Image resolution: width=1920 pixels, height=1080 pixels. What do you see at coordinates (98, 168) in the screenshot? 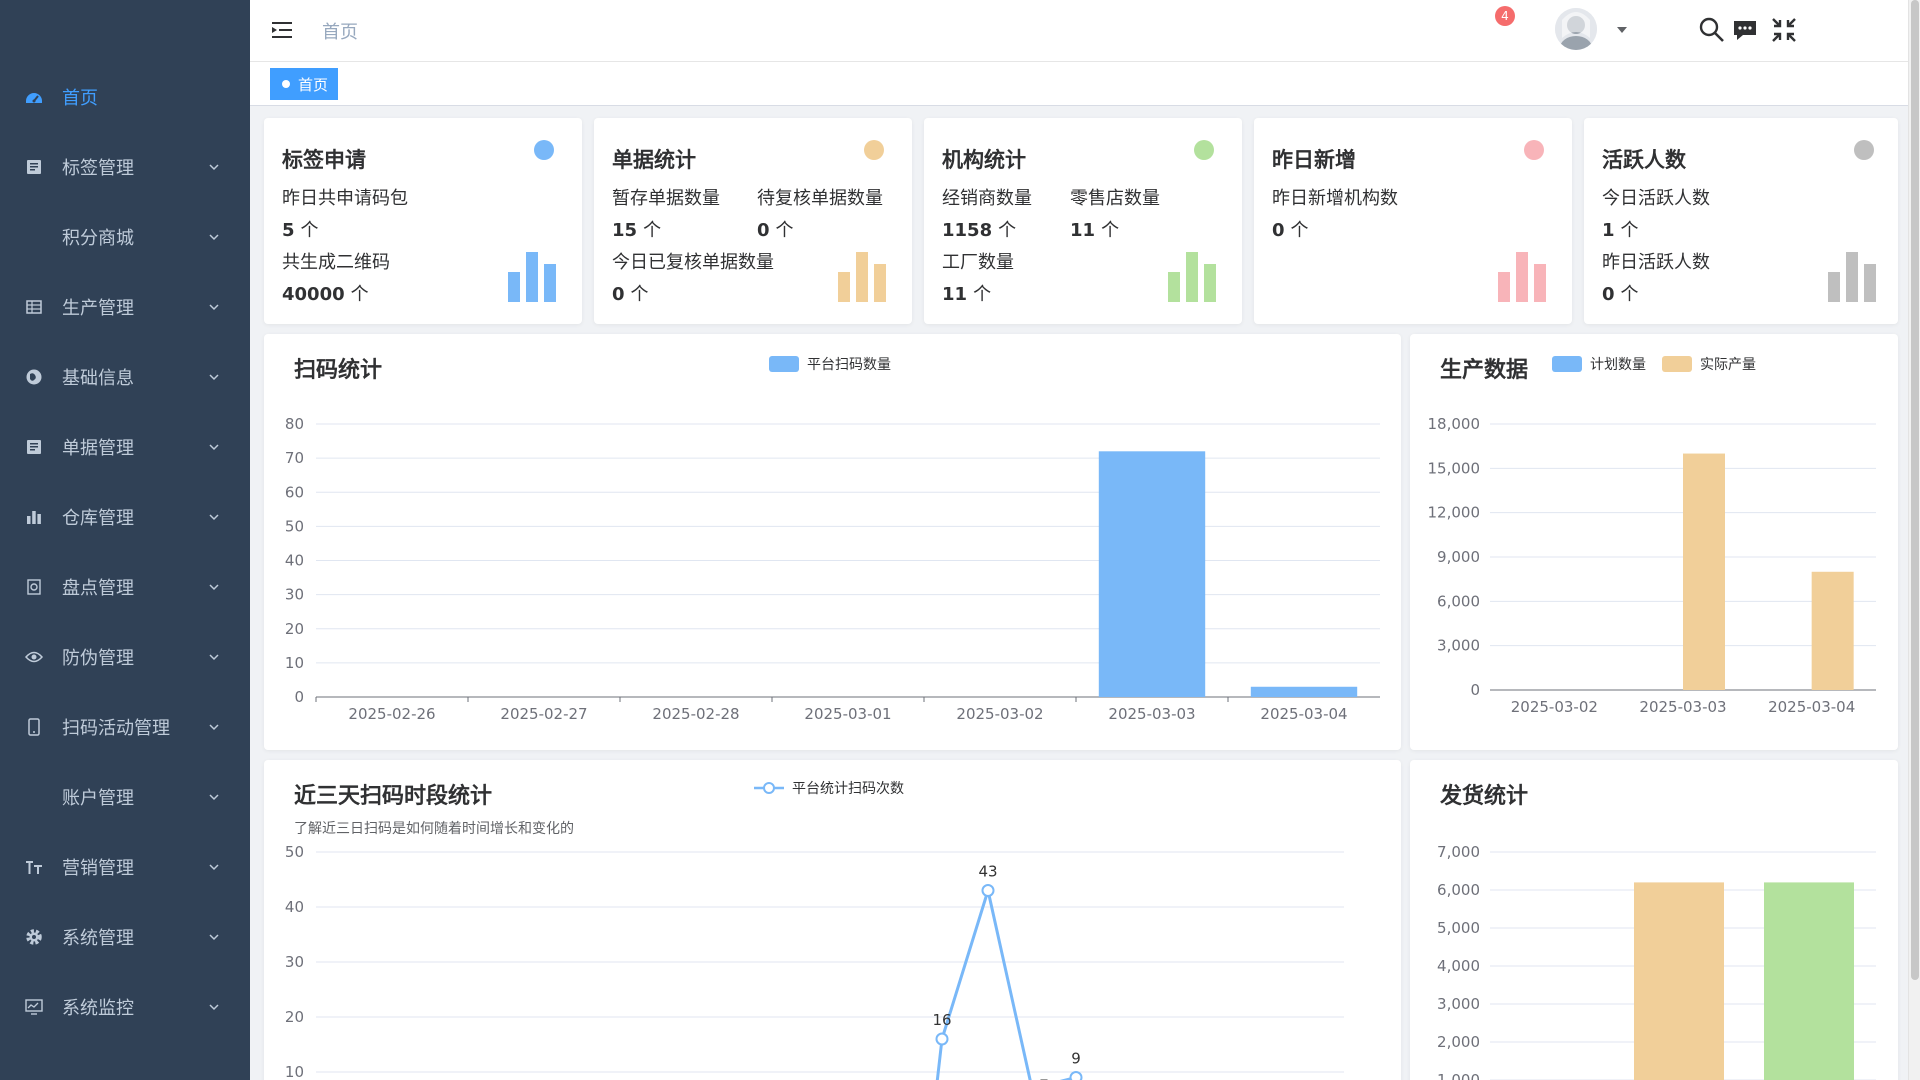
I see `sidebar-item-label: 标签管理` at bounding box center [98, 168].